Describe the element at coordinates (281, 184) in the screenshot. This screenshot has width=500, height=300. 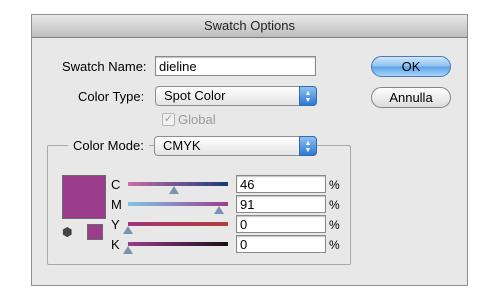
I see `channel-value-input-c` at that location.